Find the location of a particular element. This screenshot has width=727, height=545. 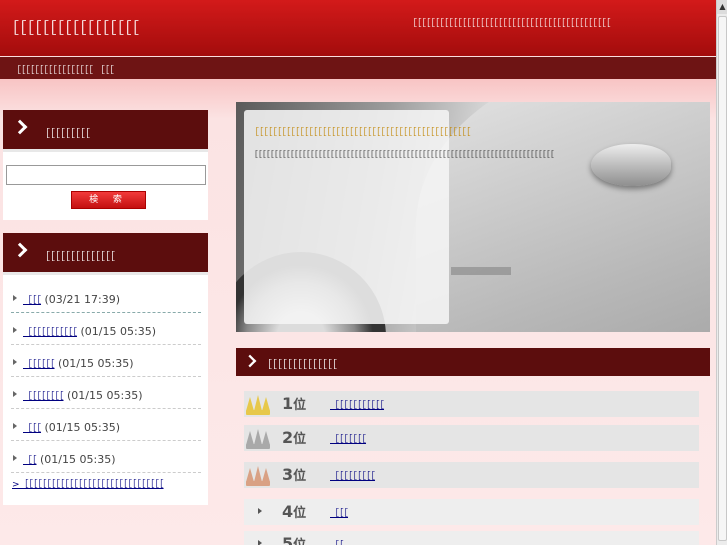

list-item: ［［［ (01/15 05:35) is located at coordinates (106, 425).